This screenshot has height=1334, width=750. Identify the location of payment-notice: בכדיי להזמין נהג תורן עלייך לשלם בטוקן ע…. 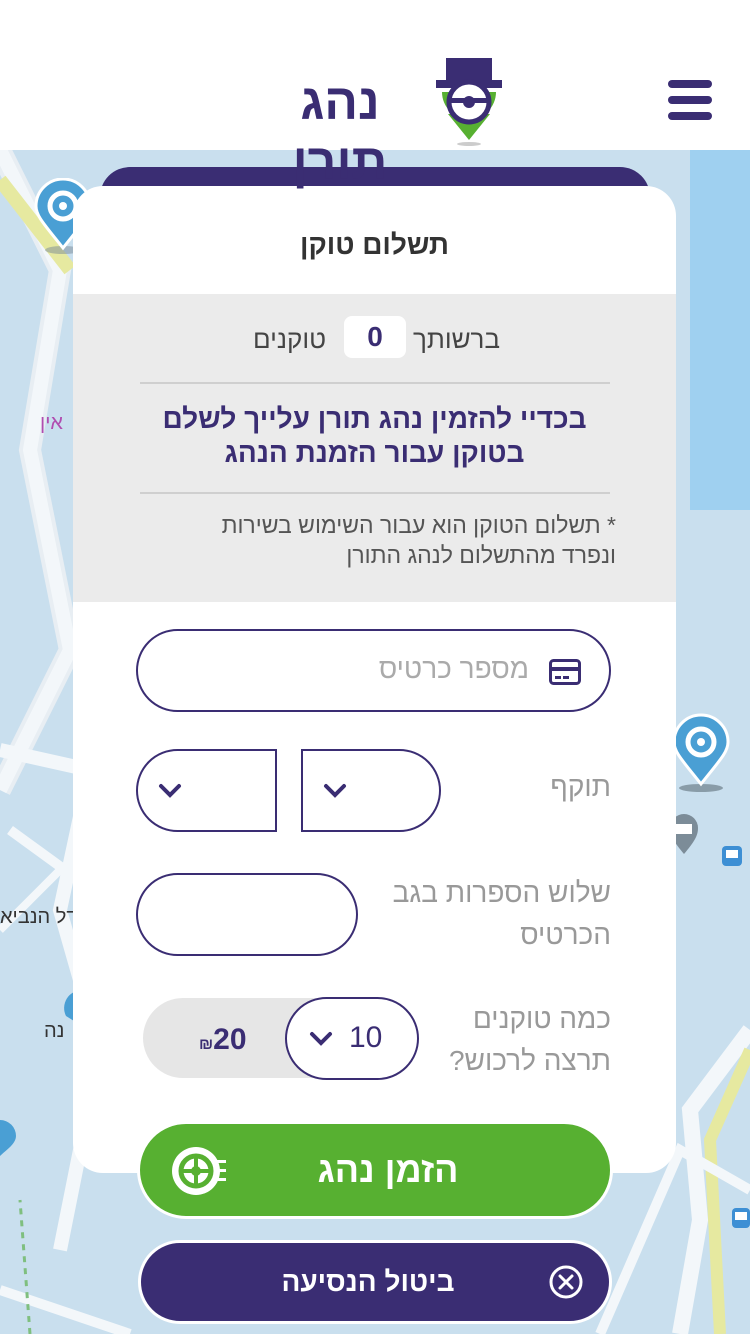
(374, 436).